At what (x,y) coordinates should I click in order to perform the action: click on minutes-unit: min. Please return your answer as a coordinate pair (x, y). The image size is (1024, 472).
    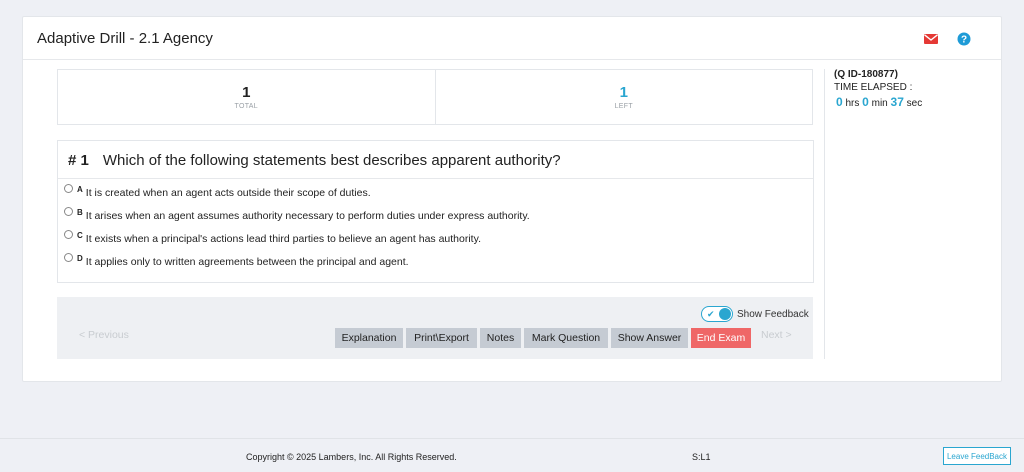
    Looking at the image, I should click on (879, 103).